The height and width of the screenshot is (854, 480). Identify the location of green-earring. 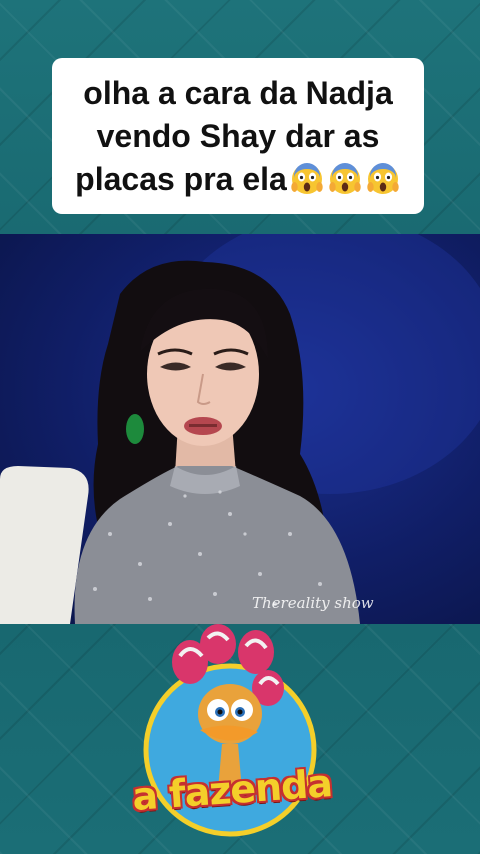
(135, 429).